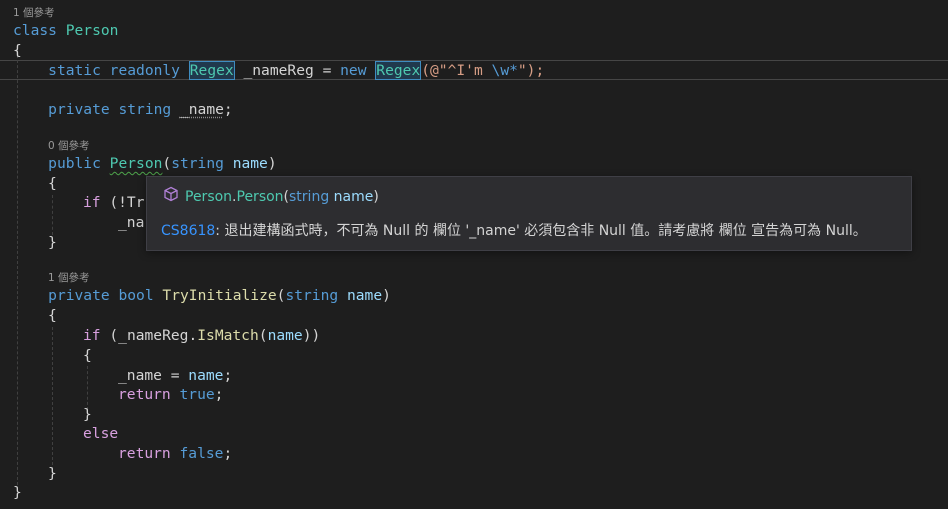  Describe the element at coordinates (74, 70) in the screenshot. I see `keyword: static` at that location.